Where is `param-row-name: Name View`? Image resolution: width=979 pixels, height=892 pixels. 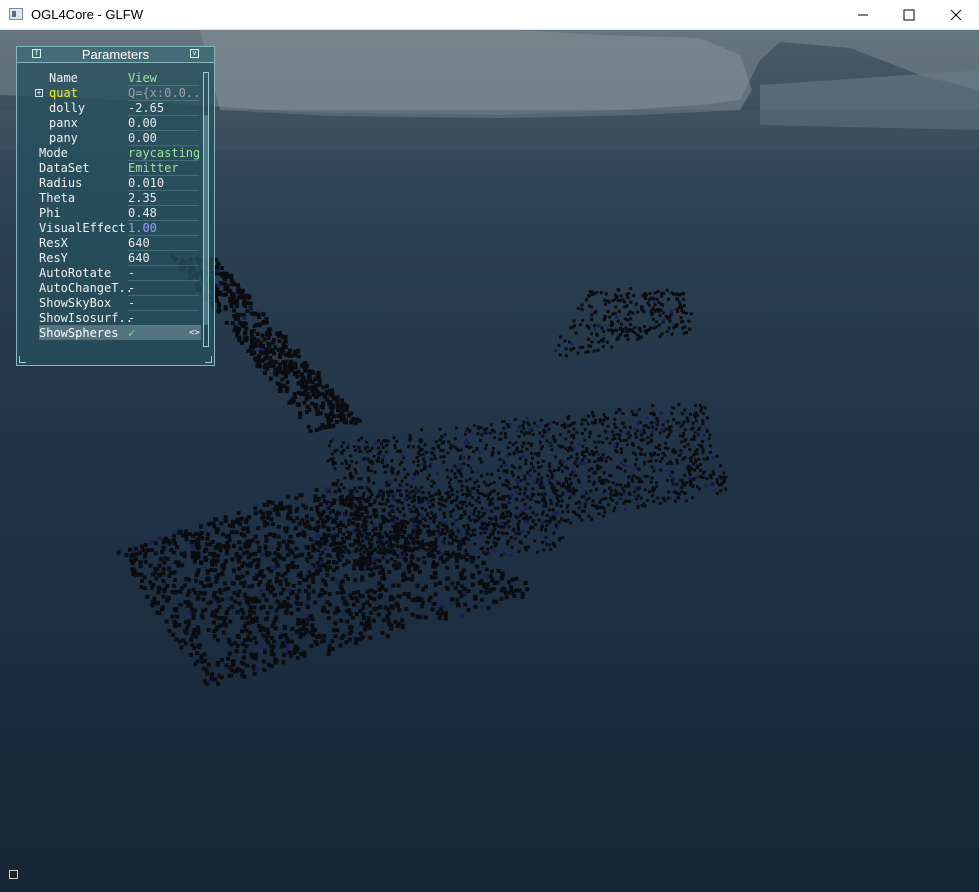 param-row-name: Name View is located at coordinates (129, 78).